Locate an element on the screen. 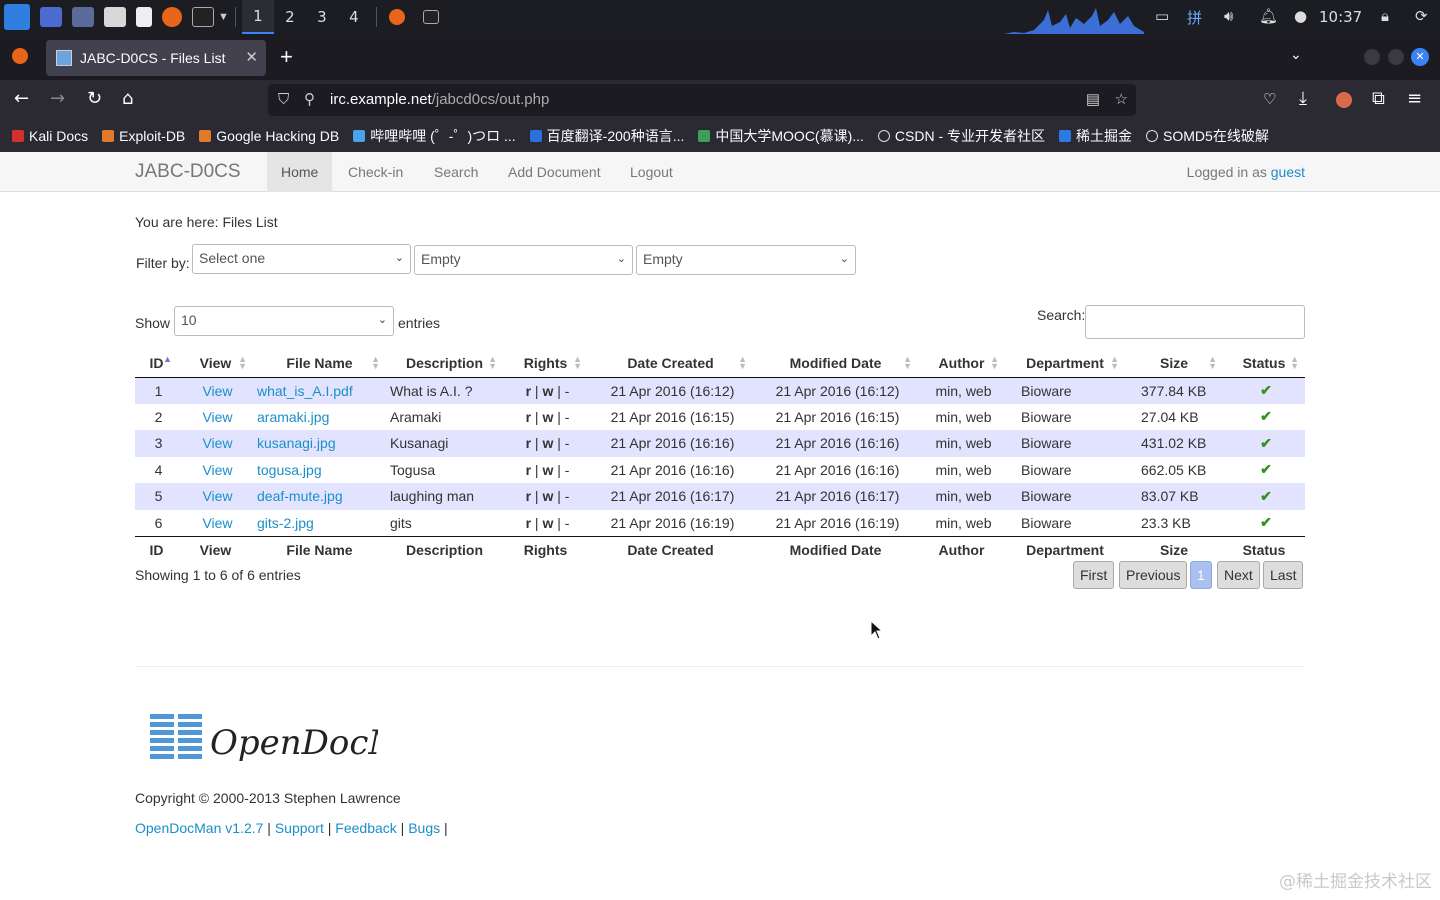 This screenshot has width=1440, height=900. minimize-button is located at coordinates (1372, 57).